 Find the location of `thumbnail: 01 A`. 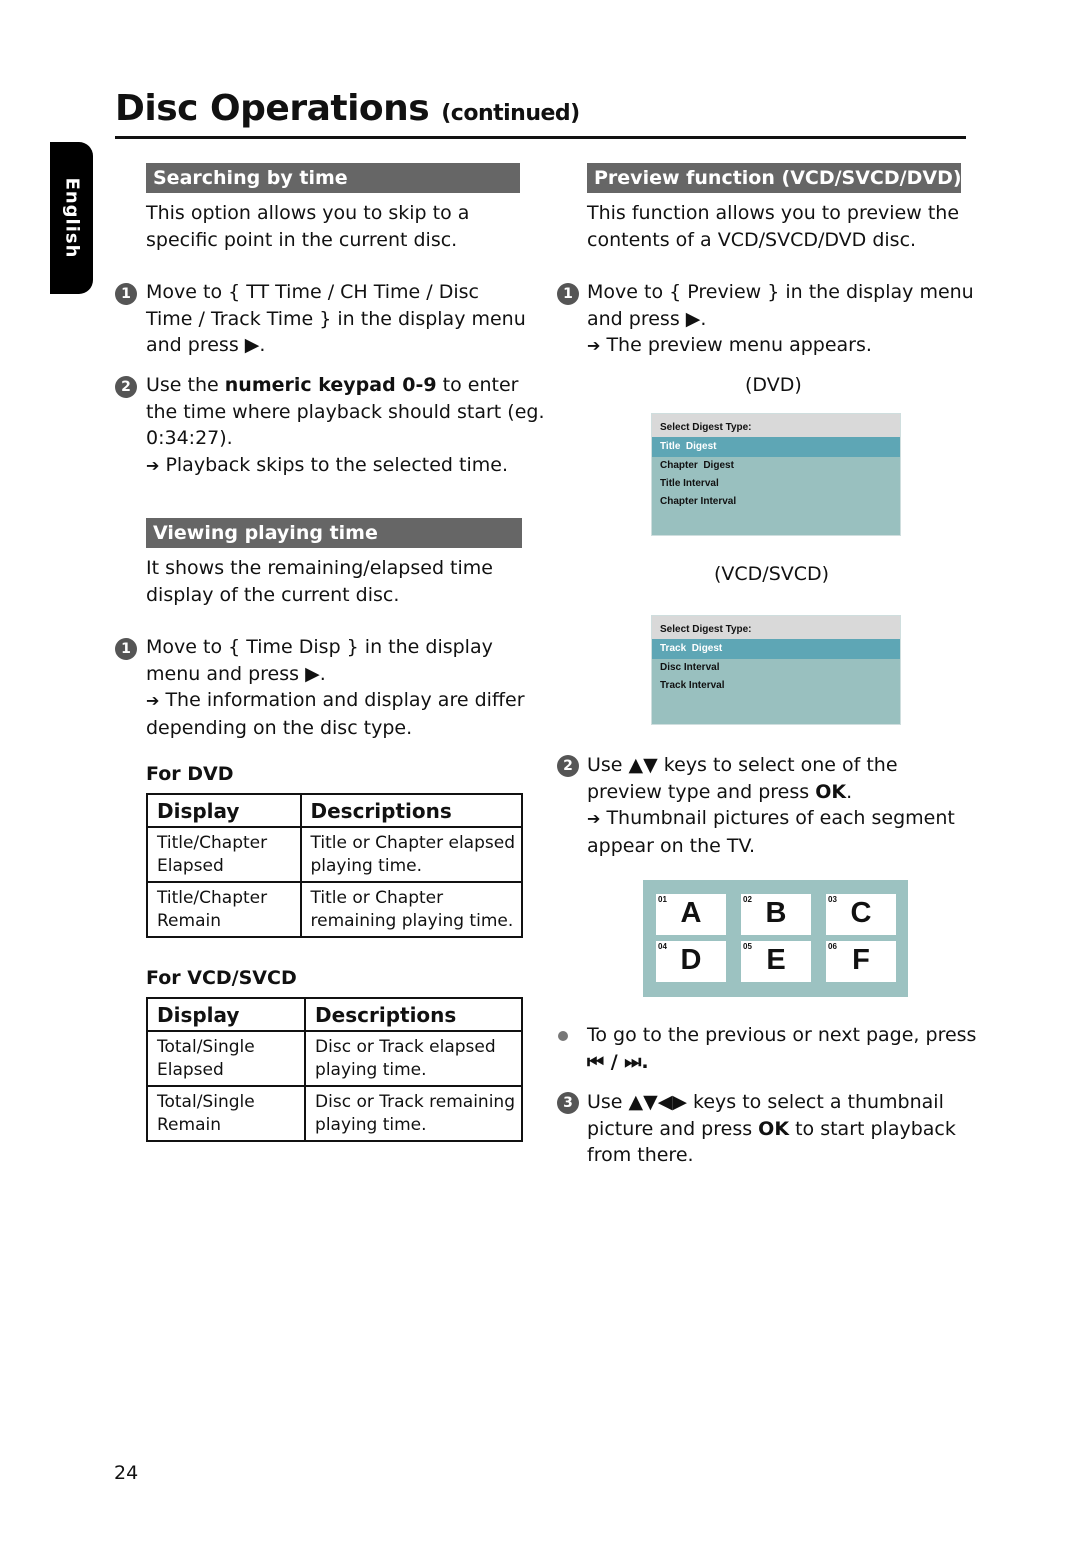

thumbnail: 01 A is located at coordinates (691, 914).